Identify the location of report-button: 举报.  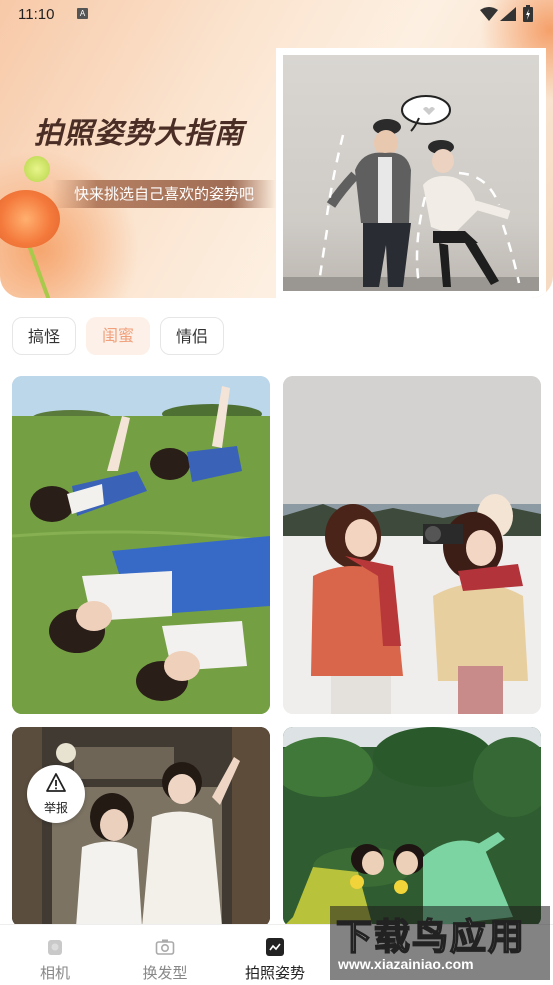
(56, 794).